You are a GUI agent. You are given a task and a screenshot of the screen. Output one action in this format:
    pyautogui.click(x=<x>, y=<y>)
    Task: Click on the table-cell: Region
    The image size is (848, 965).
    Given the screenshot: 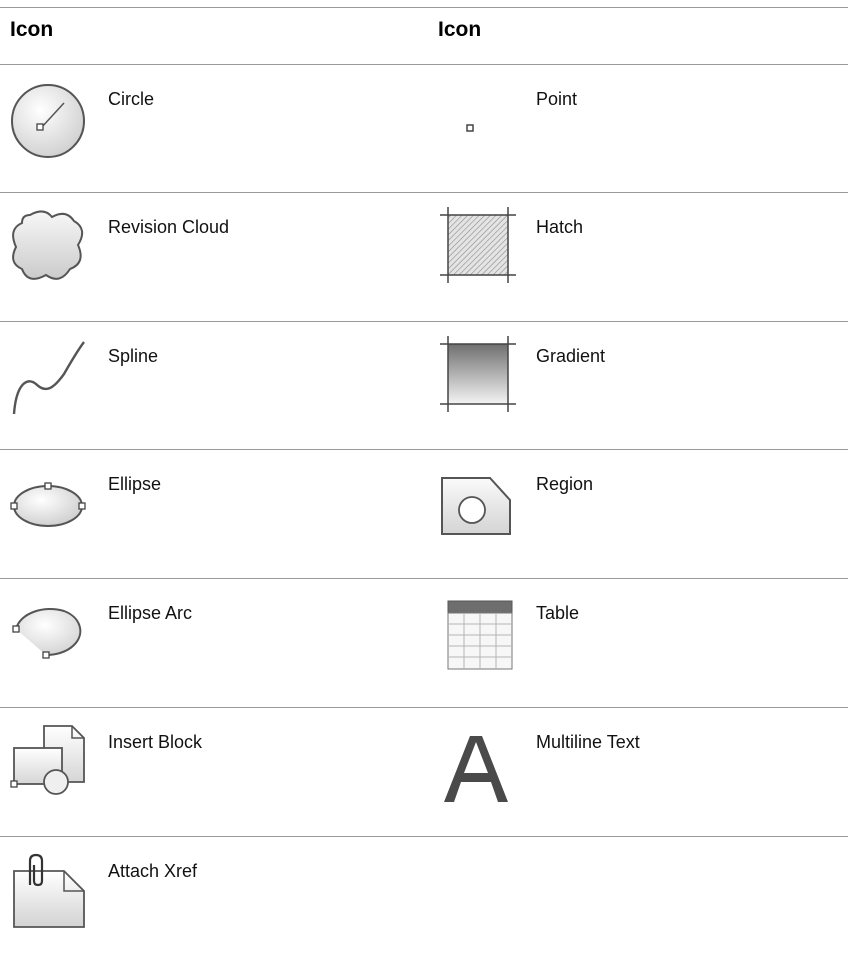 What is the action you would take?
    pyautogui.click(x=638, y=514)
    